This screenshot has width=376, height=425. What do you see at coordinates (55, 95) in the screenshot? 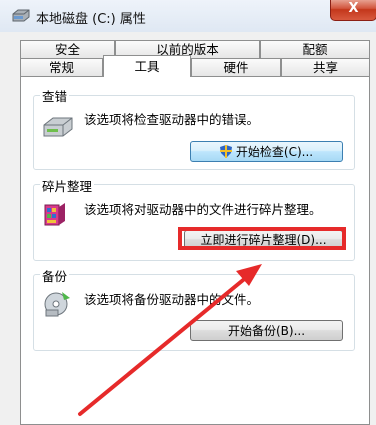
I see `check-group-title: 查错` at bounding box center [55, 95].